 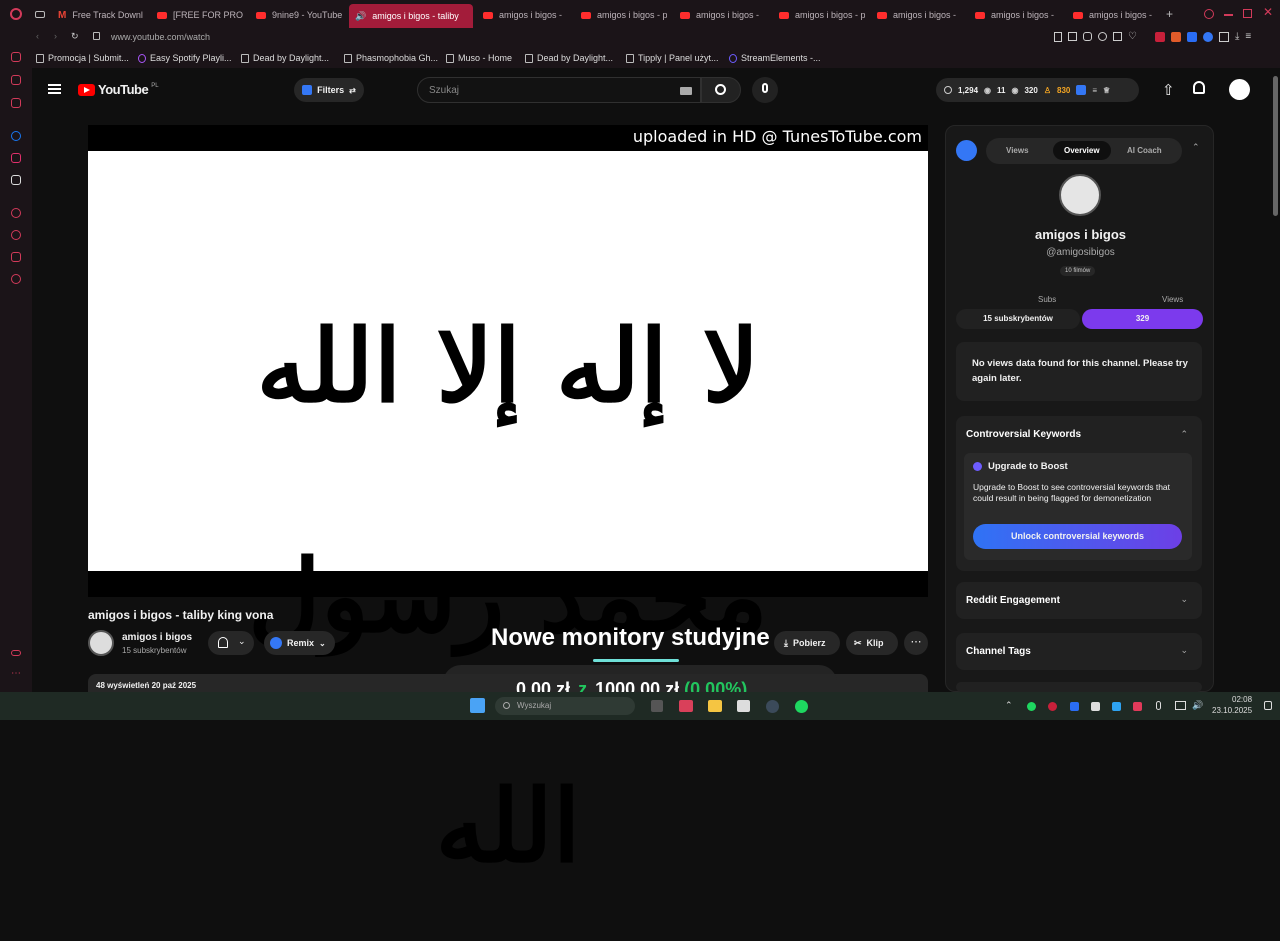 I want to click on network-icon, so click(x=1180, y=705).